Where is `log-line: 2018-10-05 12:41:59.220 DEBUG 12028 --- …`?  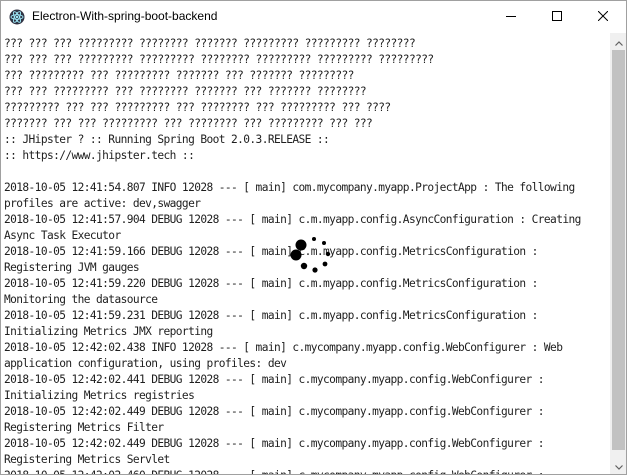
log-line: 2018-10-05 12:41:59.220 DEBUG 12028 --- … is located at coordinates (271, 283).